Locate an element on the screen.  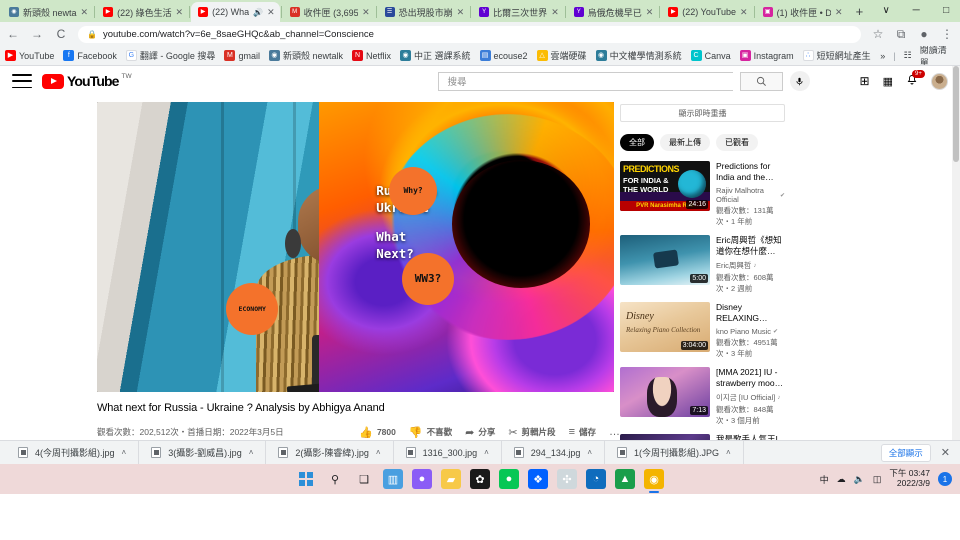
browser-tab: ▣ (1) 收件匣 • D ✕ is located at coordinates (802, 12).